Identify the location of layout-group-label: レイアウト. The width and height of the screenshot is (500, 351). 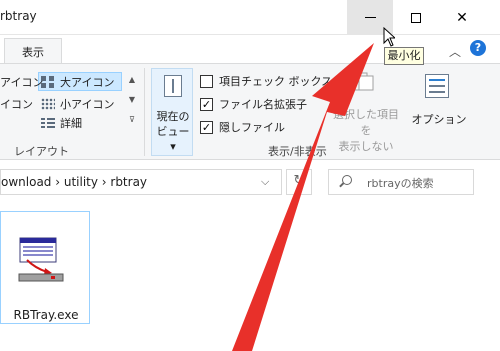
(41, 151).